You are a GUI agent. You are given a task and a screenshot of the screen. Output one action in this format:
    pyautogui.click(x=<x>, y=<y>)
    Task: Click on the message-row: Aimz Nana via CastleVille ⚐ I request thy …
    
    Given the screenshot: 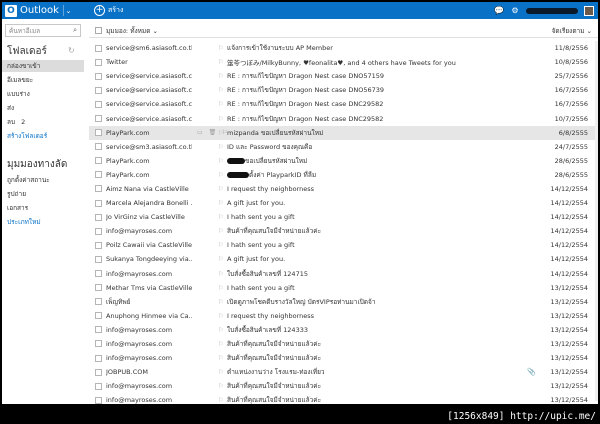 What is the action you would take?
    pyautogui.click(x=343, y=189)
    